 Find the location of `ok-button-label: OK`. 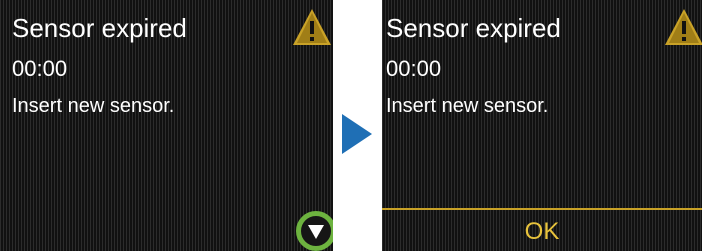

ok-button-label: OK is located at coordinates (542, 231).